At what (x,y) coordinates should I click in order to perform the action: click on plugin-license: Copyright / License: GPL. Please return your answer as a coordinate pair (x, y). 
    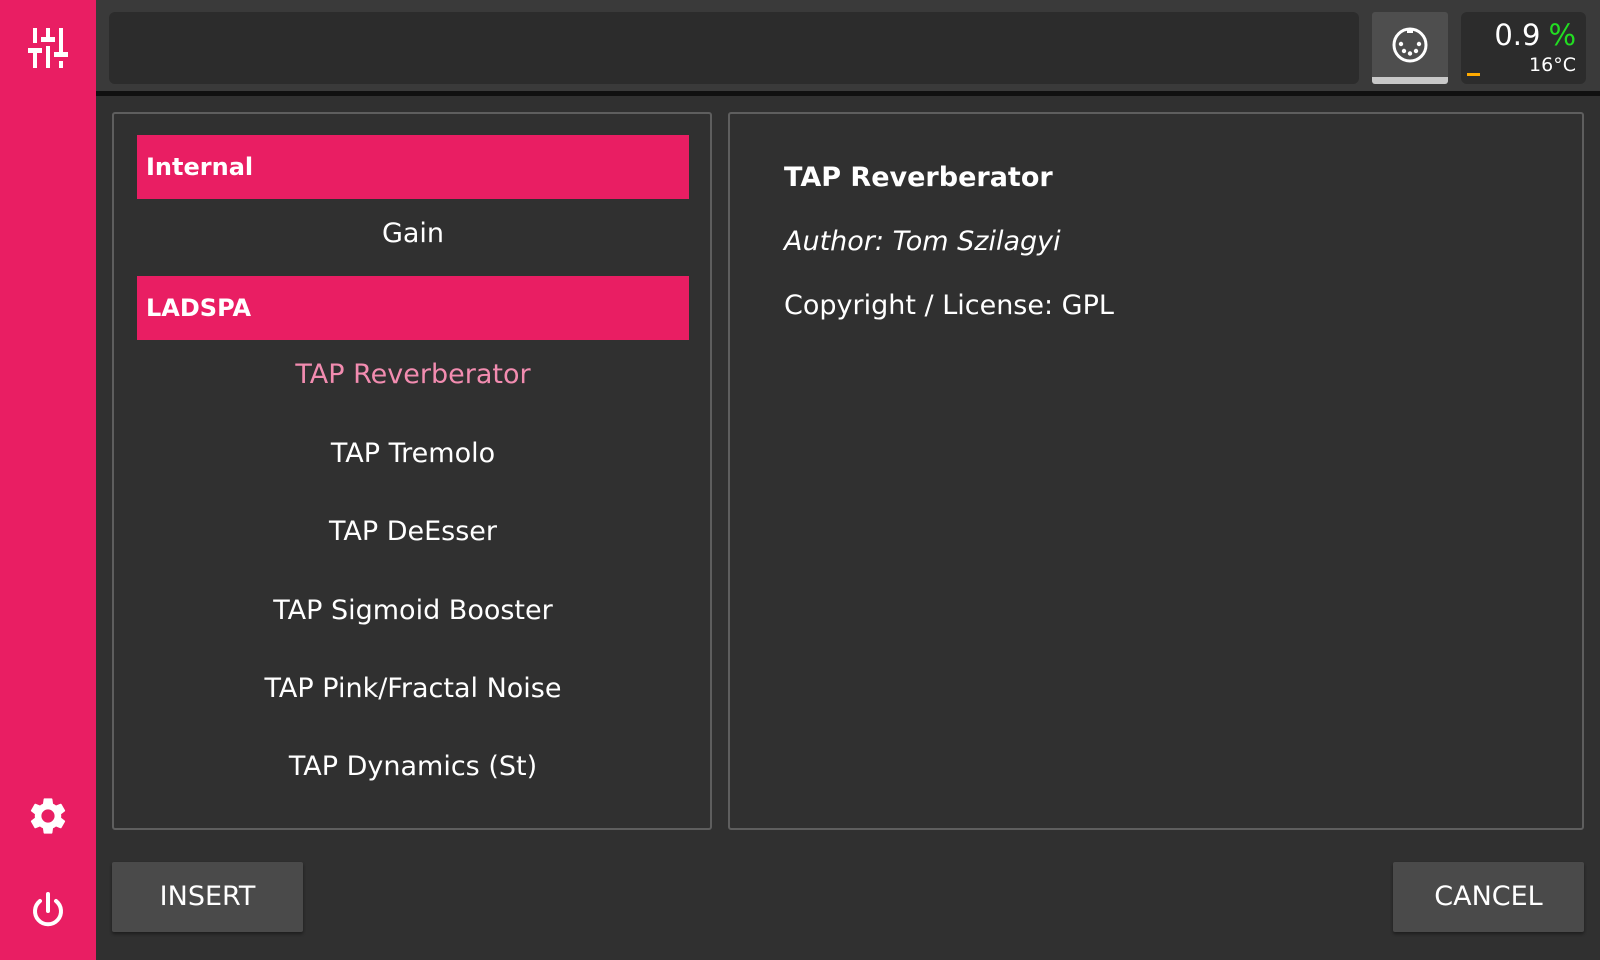
    Looking at the image, I should click on (949, 305).